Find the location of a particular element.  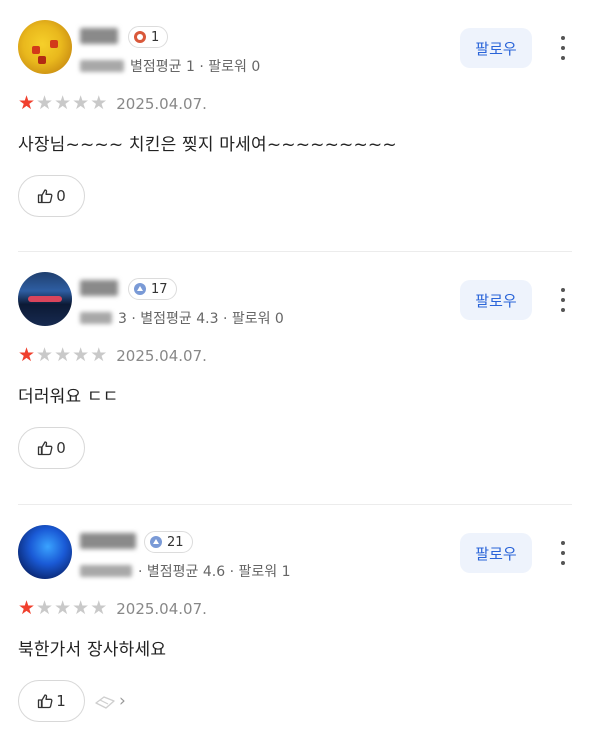

level-badge: 17 is located at coordinates (152, 289).